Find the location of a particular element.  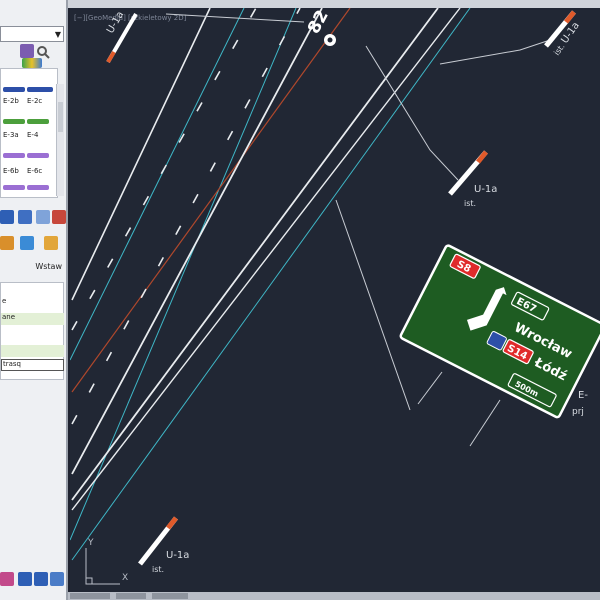

edit-tool-icon is located at coordinates (7, 243).